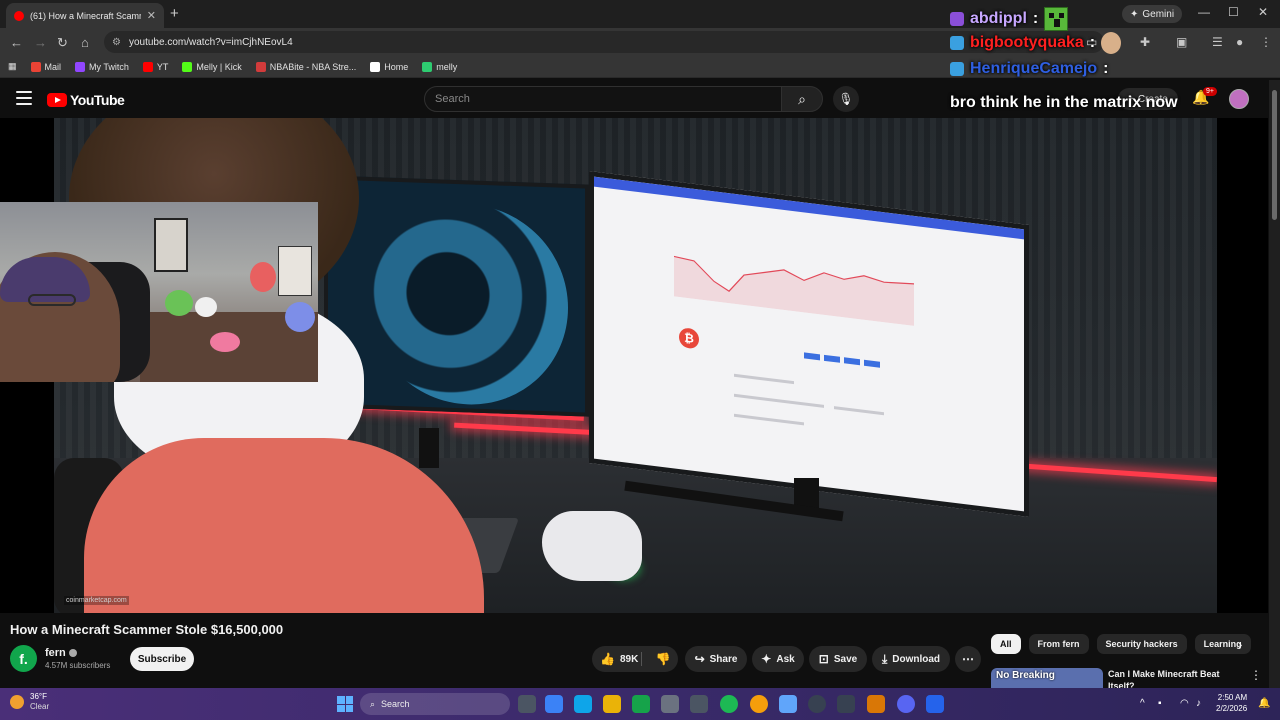 This screenshot has width=1280, height=720. Describe the element at coordinates (375, 66) in the screenshot. I see `x-icon` at that location.